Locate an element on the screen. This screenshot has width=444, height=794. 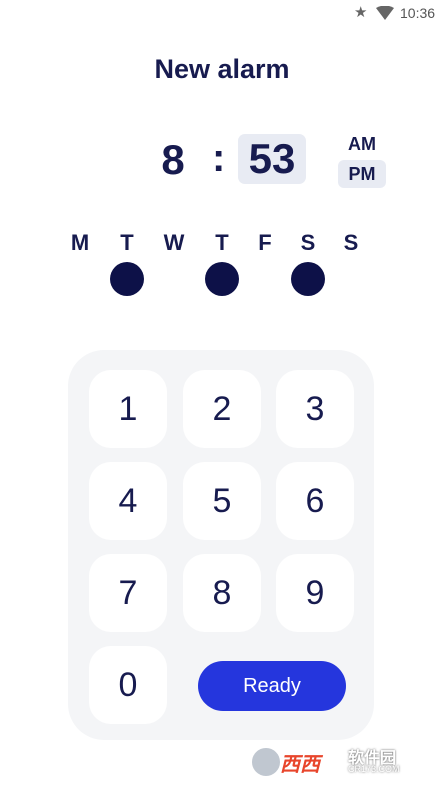
status-bar: ★ 10:36 is located at coordinates (222, 13).